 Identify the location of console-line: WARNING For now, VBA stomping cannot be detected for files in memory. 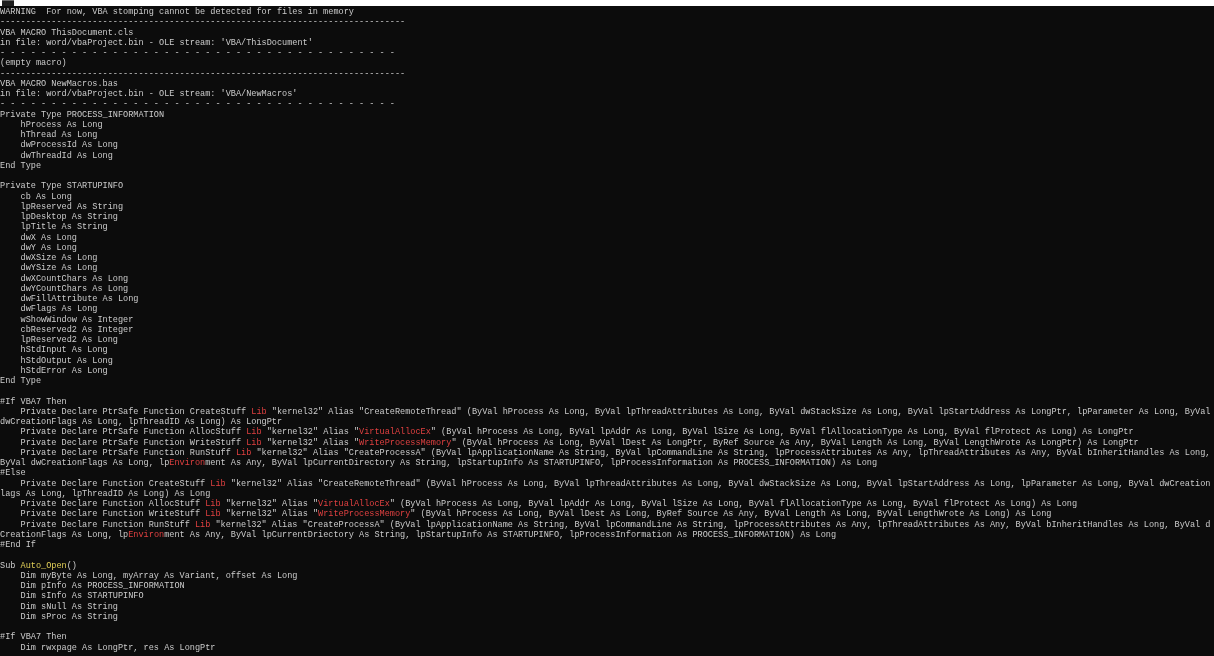
(177, 12).